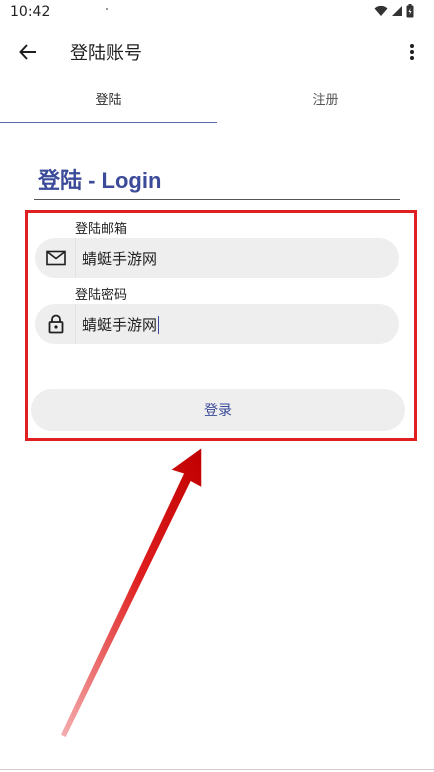  Describe the element at coordinates (158, 325) in the screenshot. I see `text-cursor` at that location.